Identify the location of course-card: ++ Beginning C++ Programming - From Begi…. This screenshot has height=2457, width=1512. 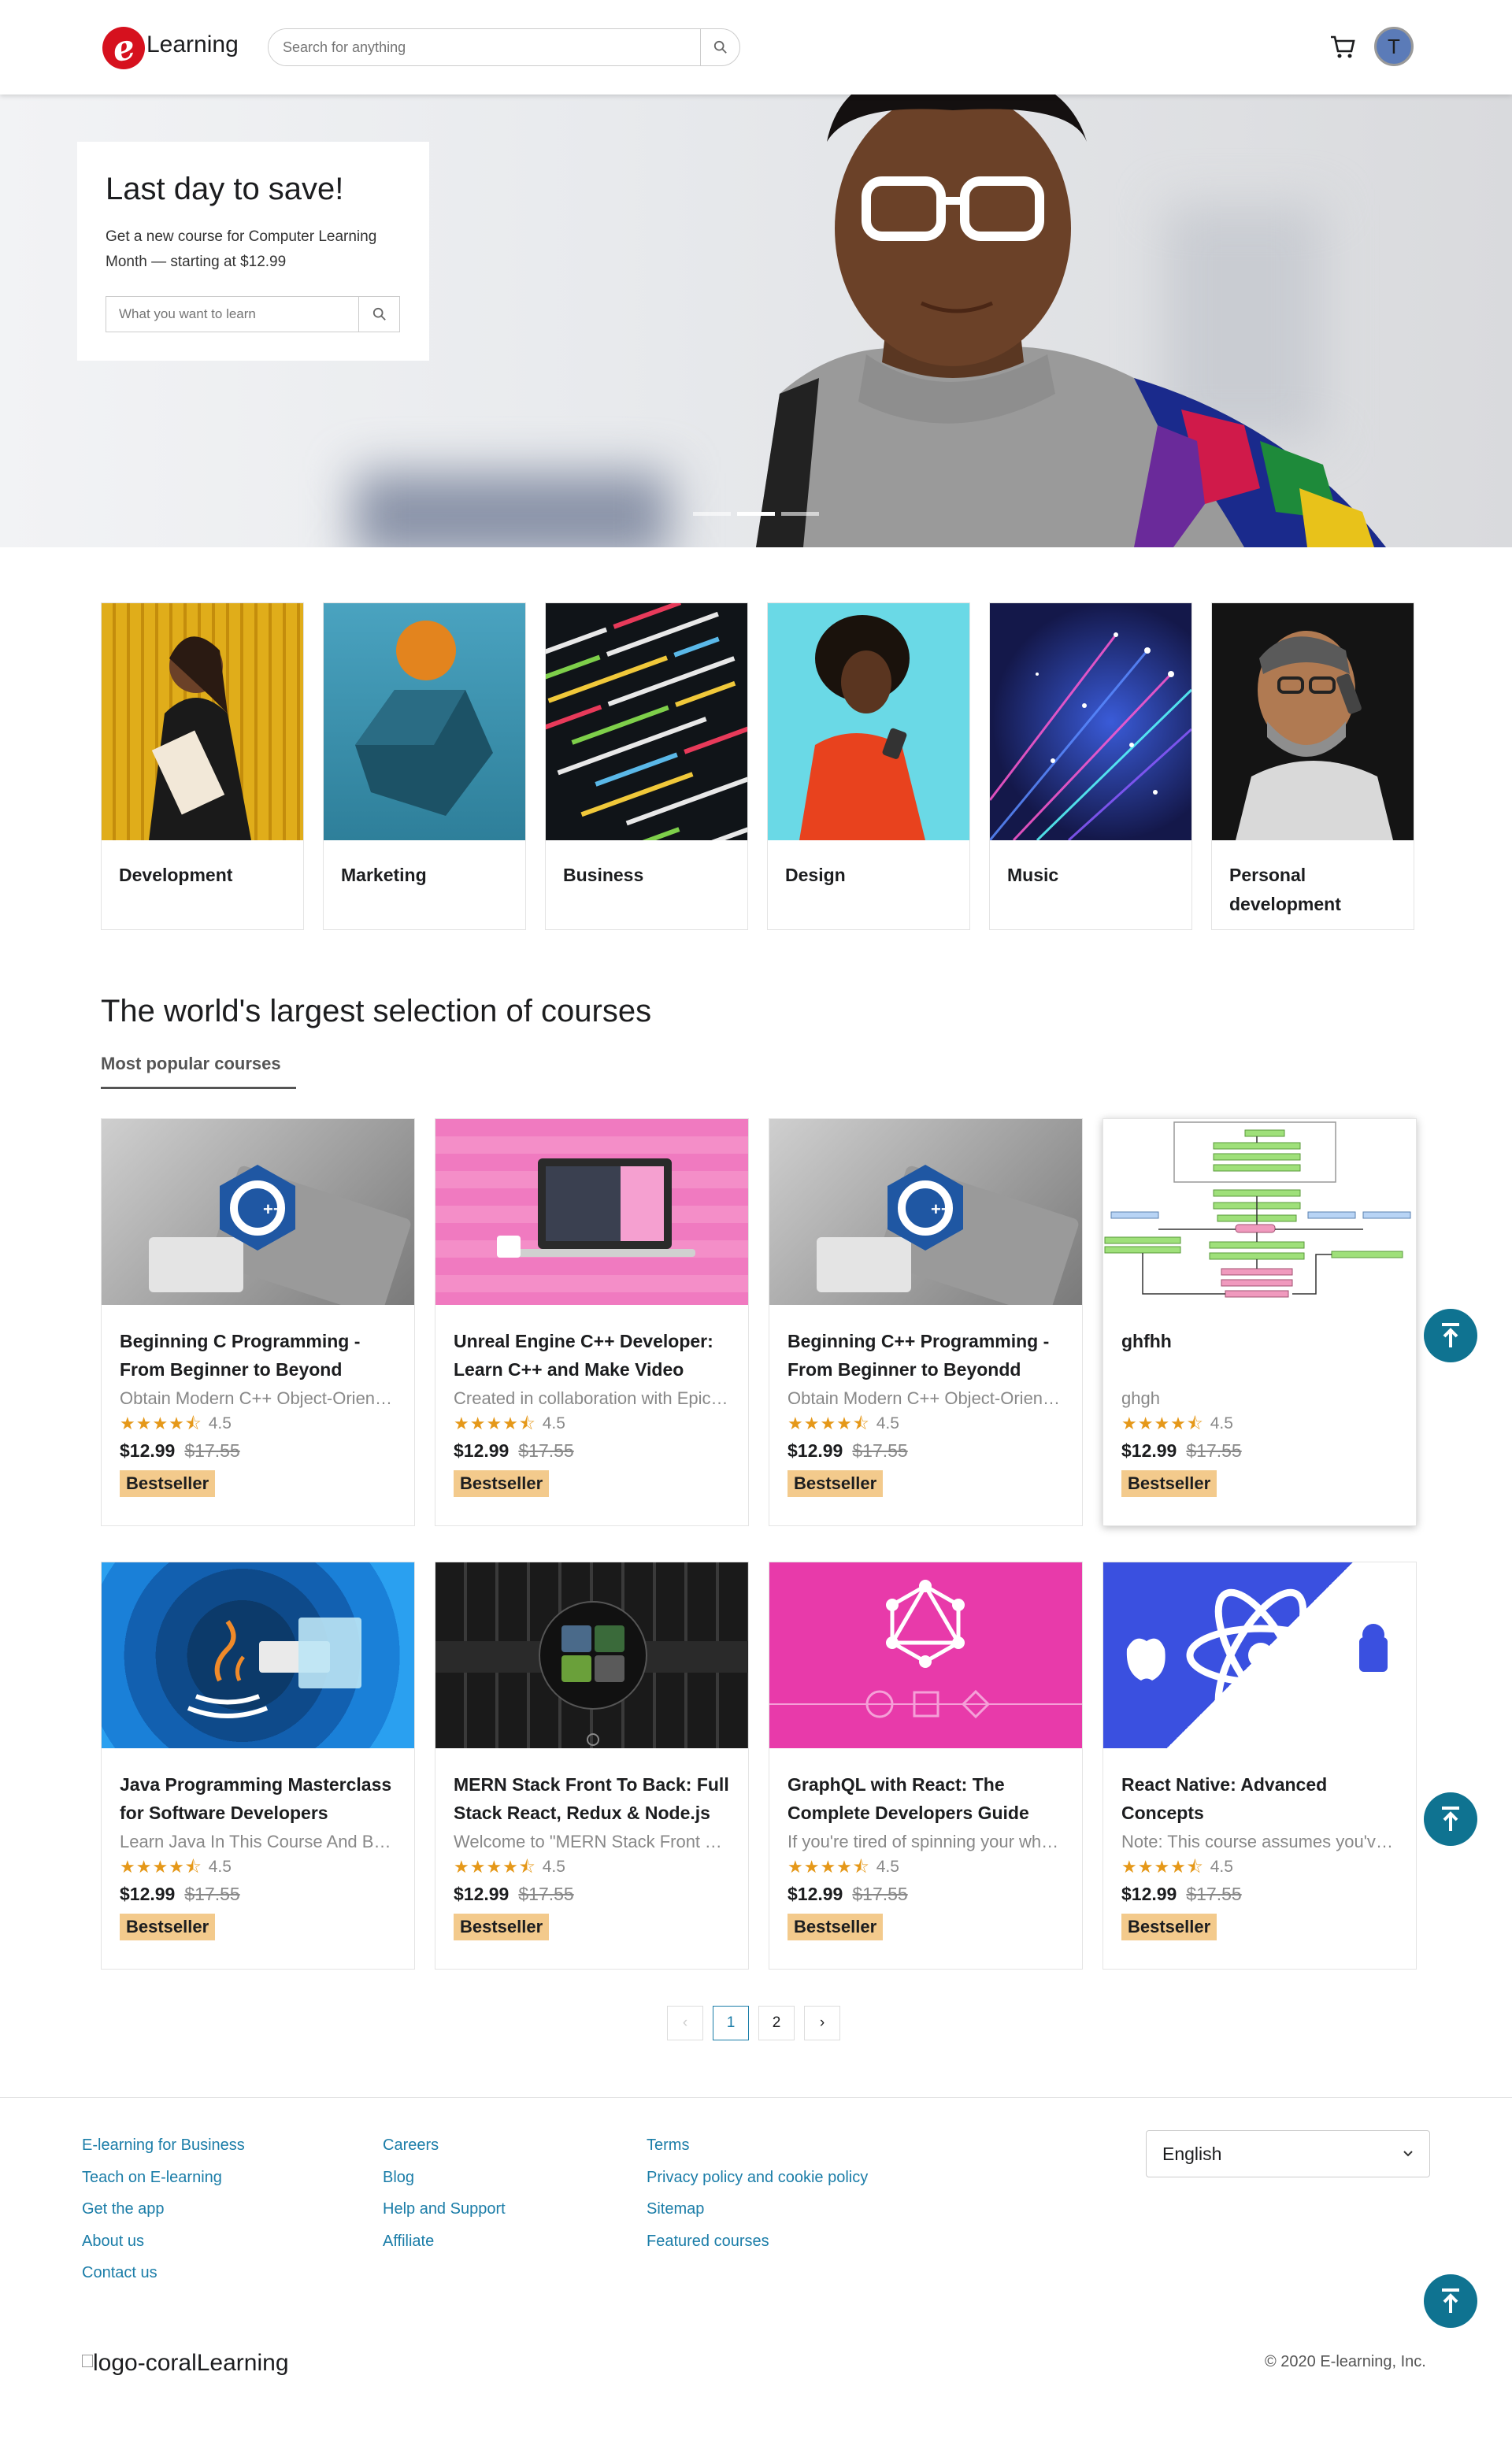
(926, 1322).